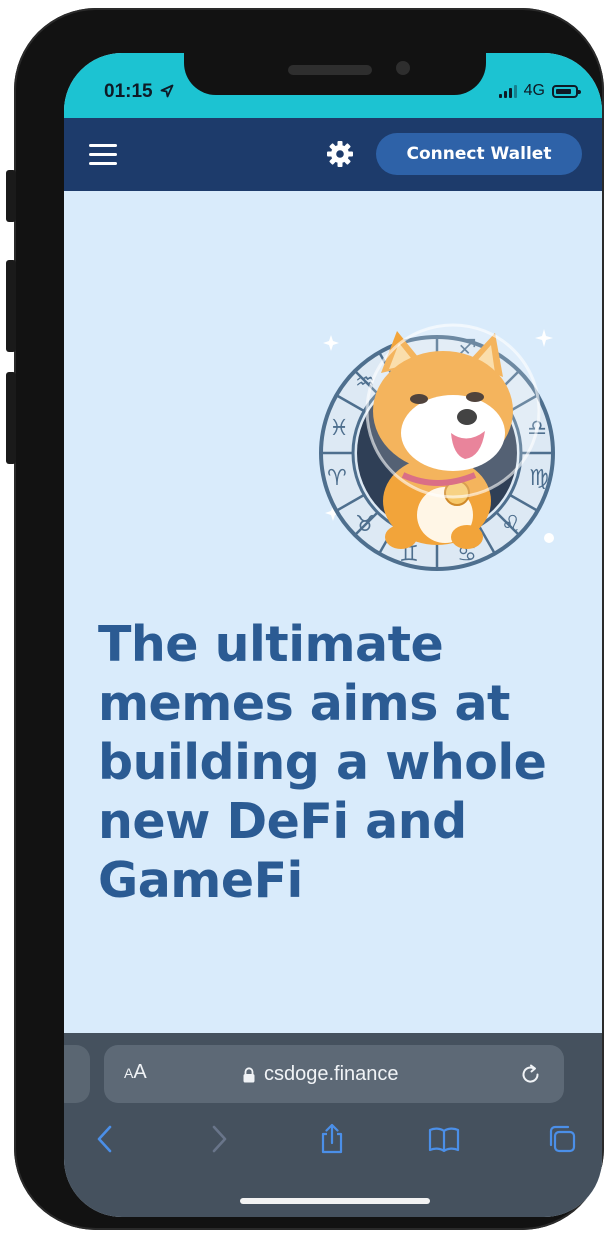 The image size is (616, 1237). I want to click on lock-icon, so click(249, 1074).